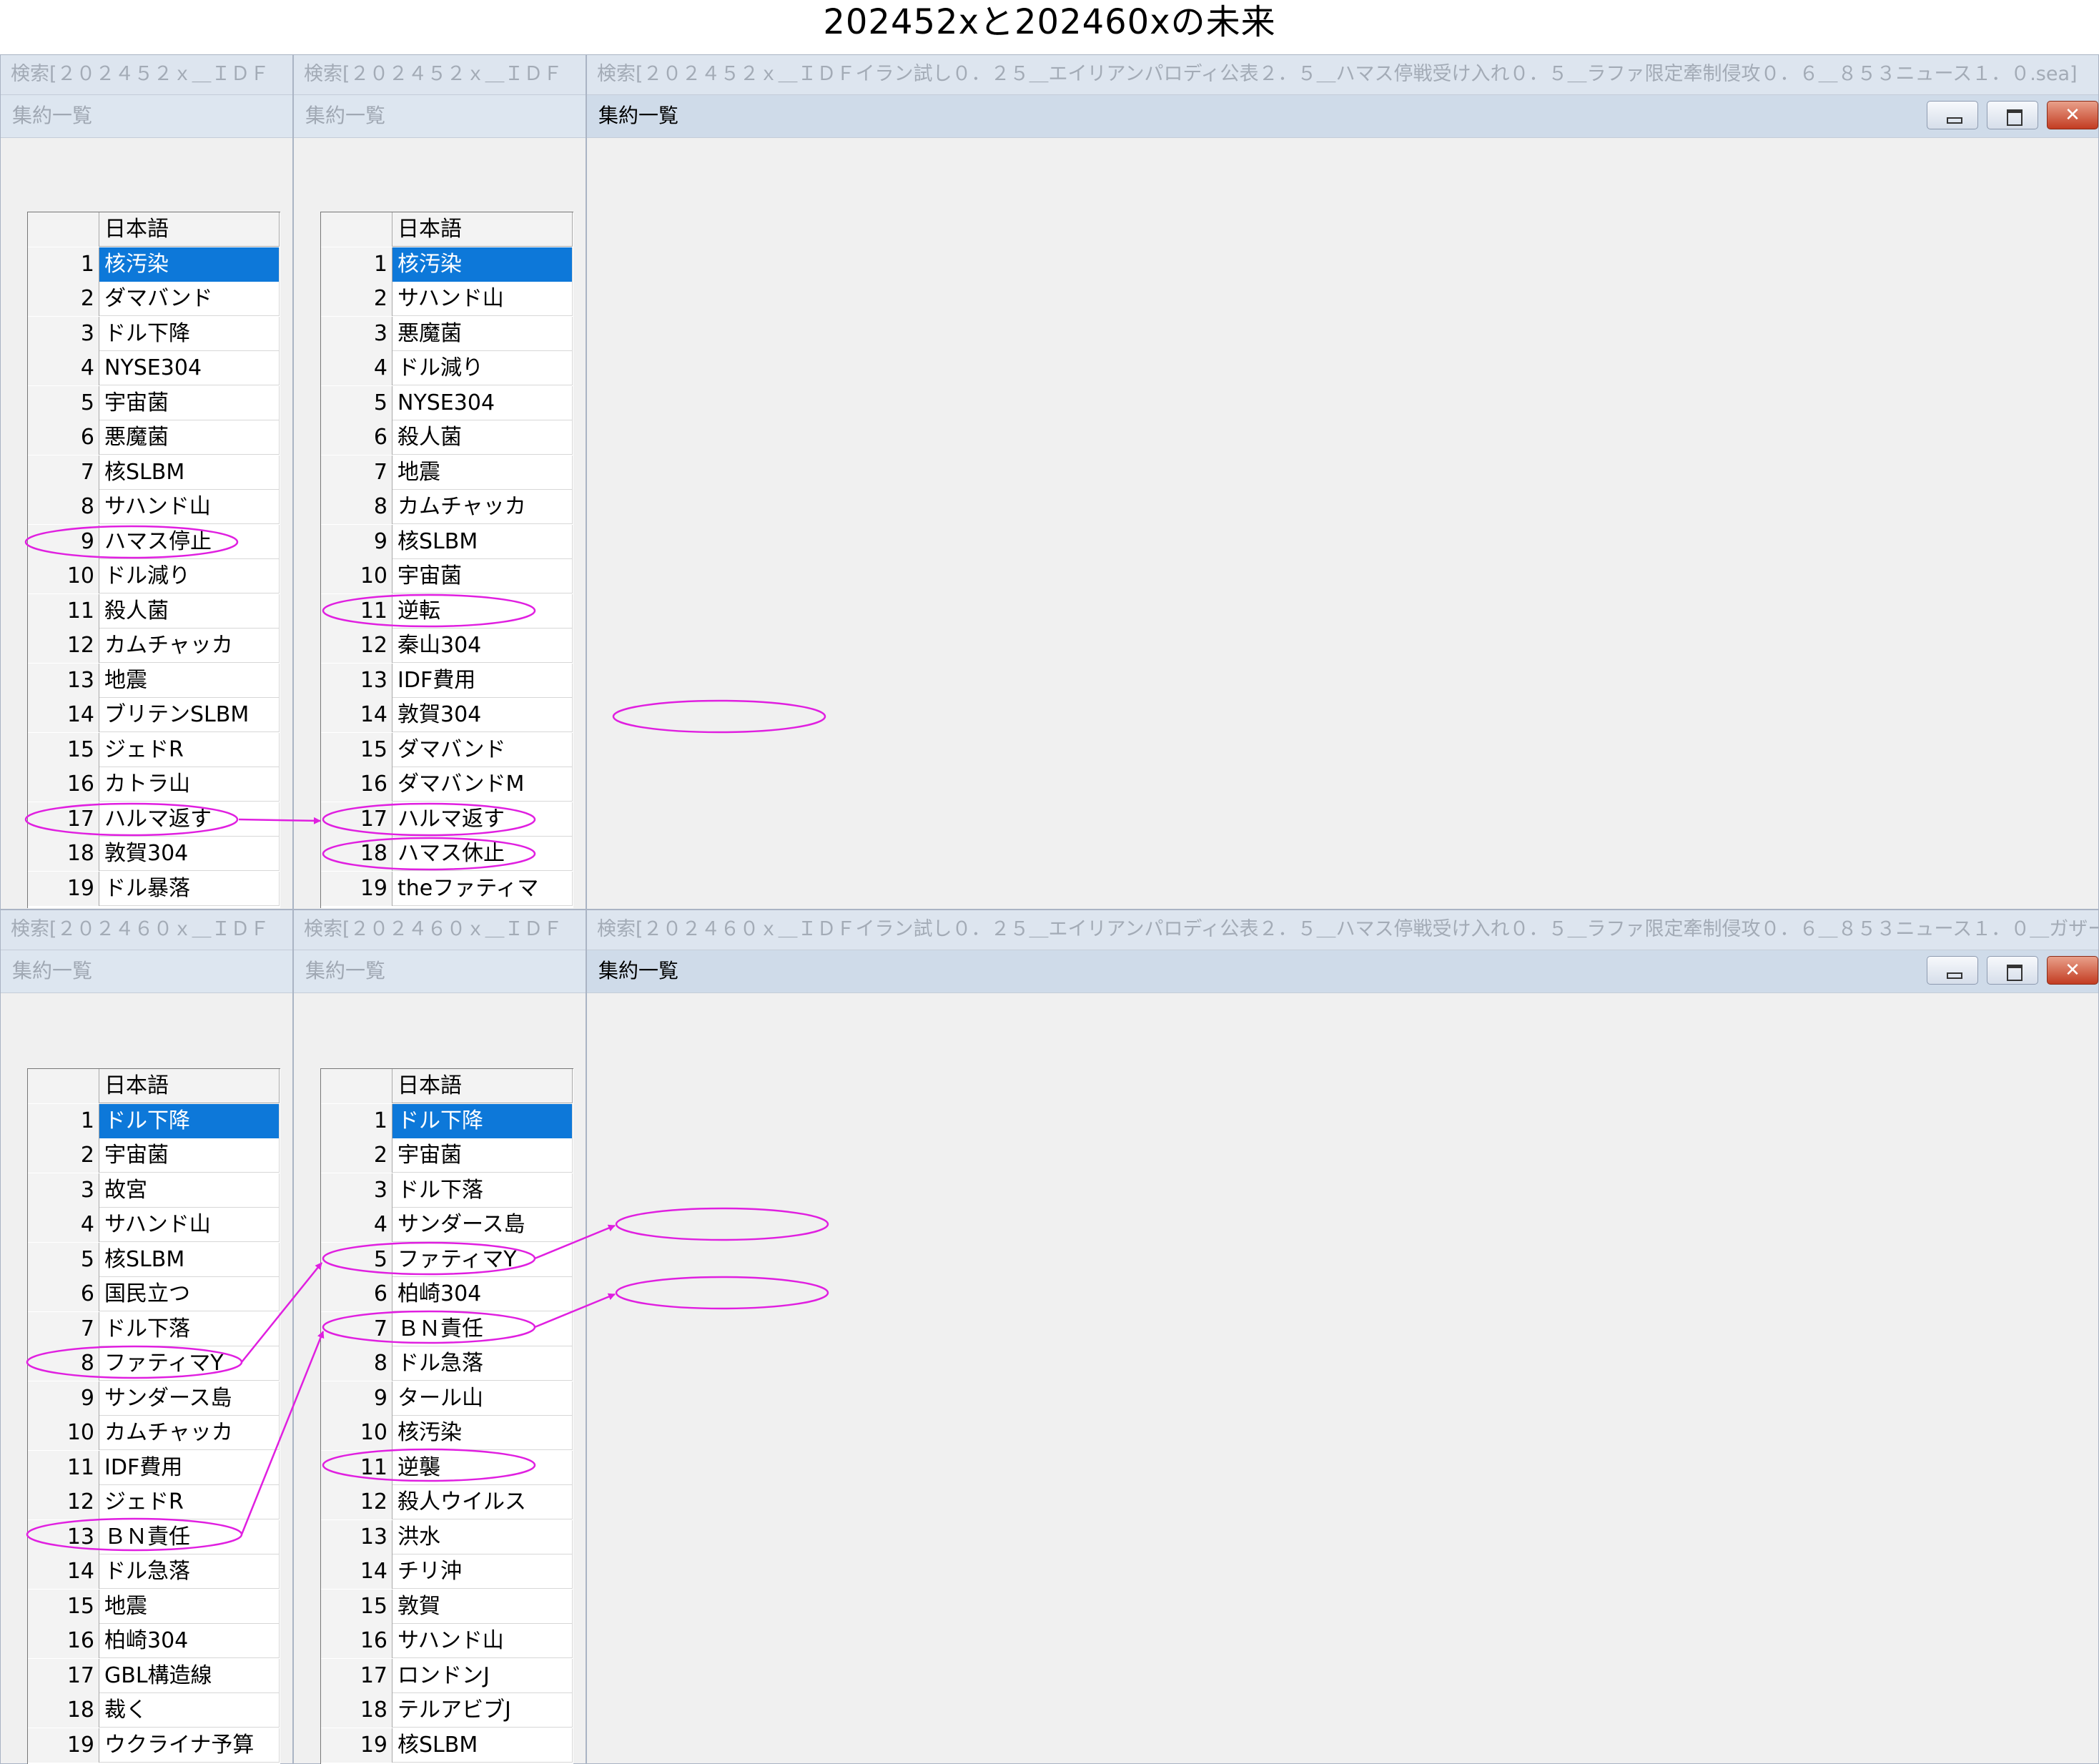  I want to click on list-row: 6 国民立つ, so click(154, 1294).